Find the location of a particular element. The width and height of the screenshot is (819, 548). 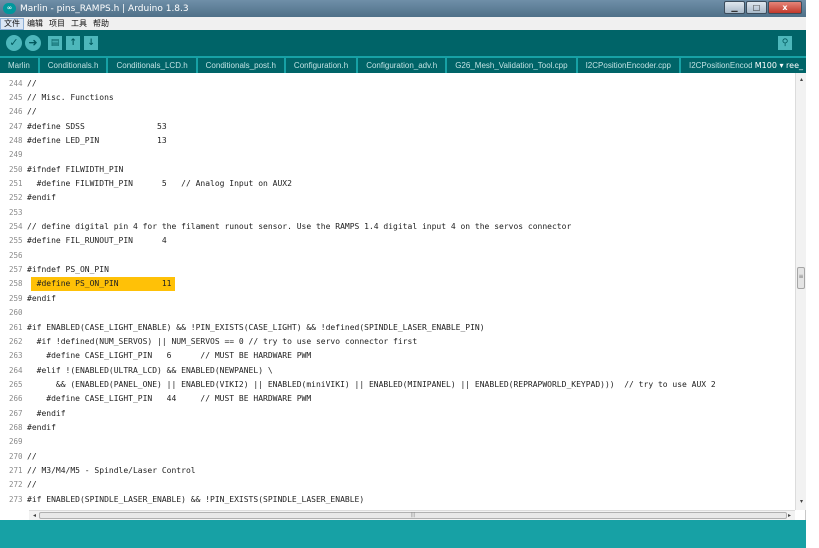

line-number: 250 is located at coordinates (16, 169).